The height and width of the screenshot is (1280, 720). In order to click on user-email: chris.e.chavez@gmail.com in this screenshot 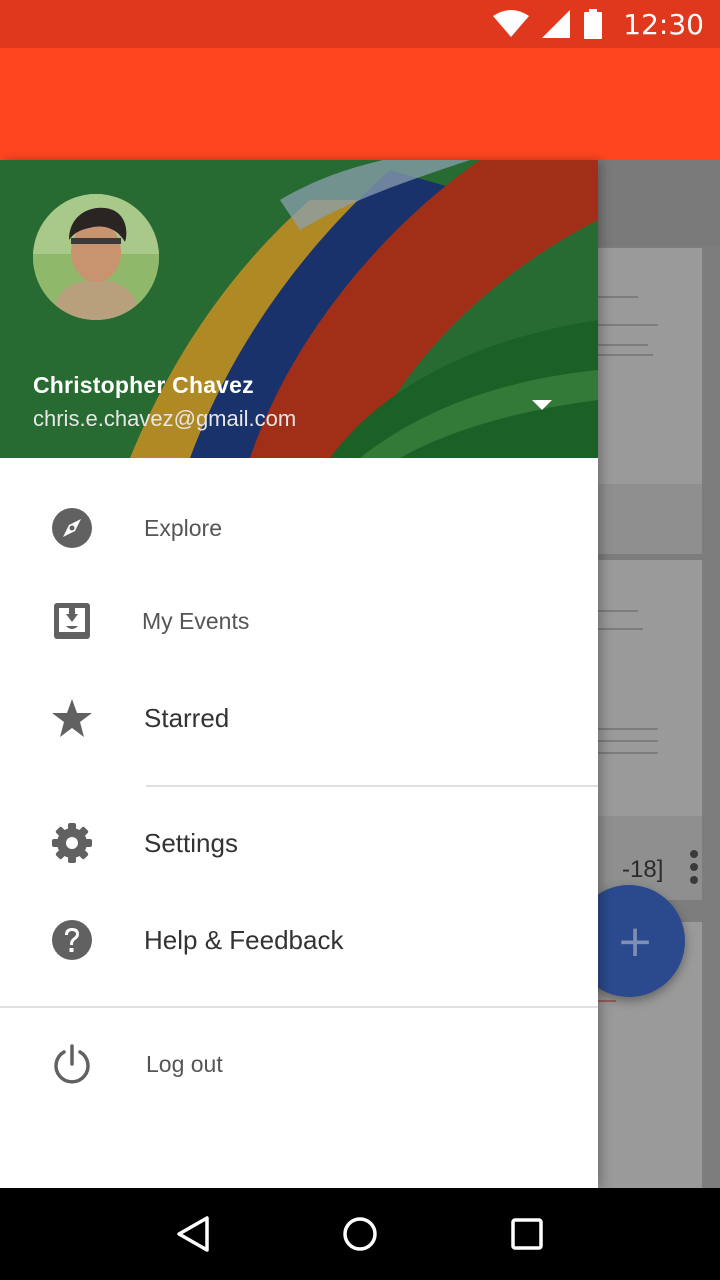, I will do `click(165, 418)`.